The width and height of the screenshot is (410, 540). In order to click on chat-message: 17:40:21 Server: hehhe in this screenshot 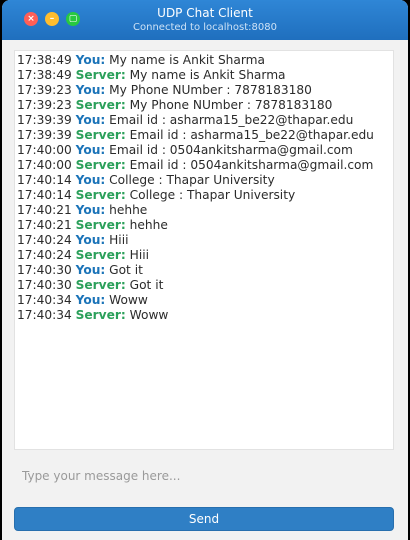, I will do `click(205, 225)`.